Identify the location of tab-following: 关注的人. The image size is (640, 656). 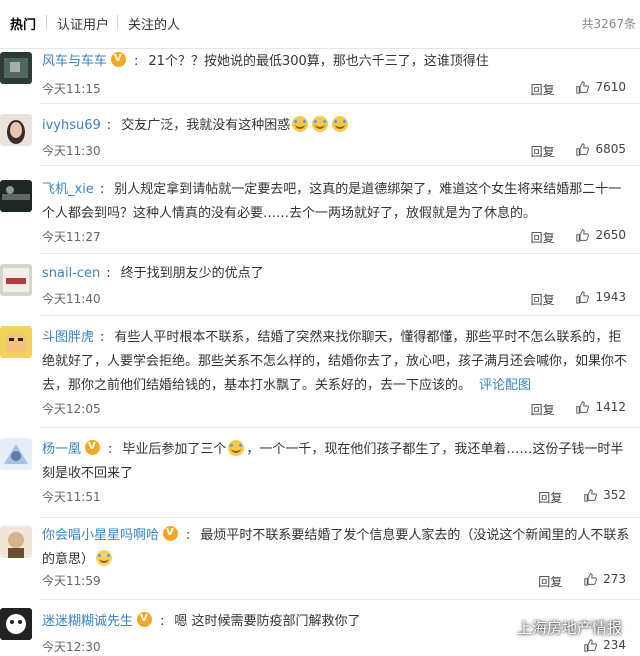
(154, 23).